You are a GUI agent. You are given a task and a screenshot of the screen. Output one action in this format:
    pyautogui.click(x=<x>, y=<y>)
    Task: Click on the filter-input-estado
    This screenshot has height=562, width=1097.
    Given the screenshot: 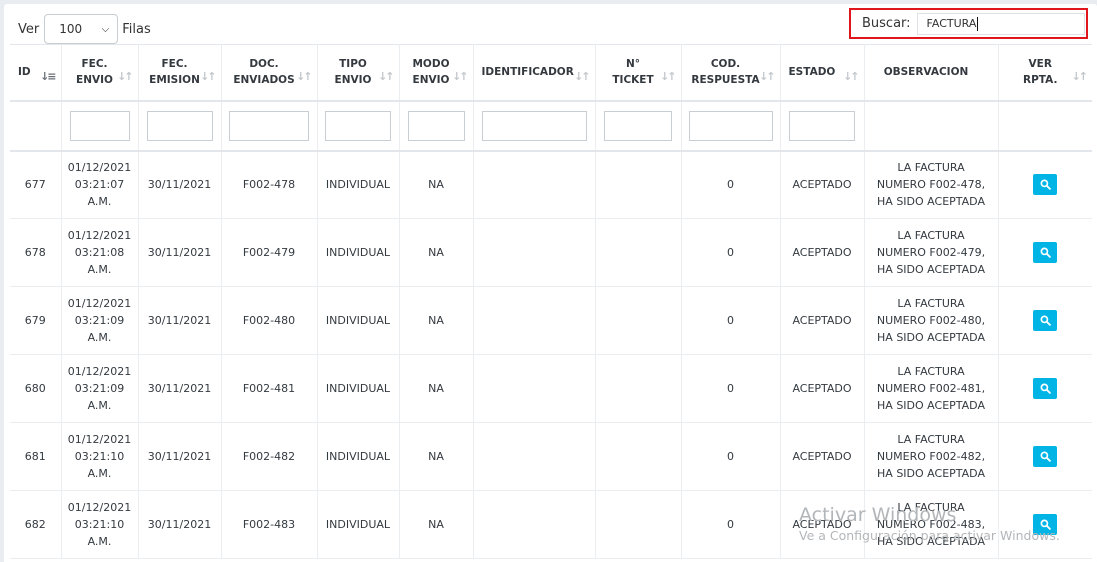 What is the action you would take?
    pyautogui.click(x=822, y=125)
    